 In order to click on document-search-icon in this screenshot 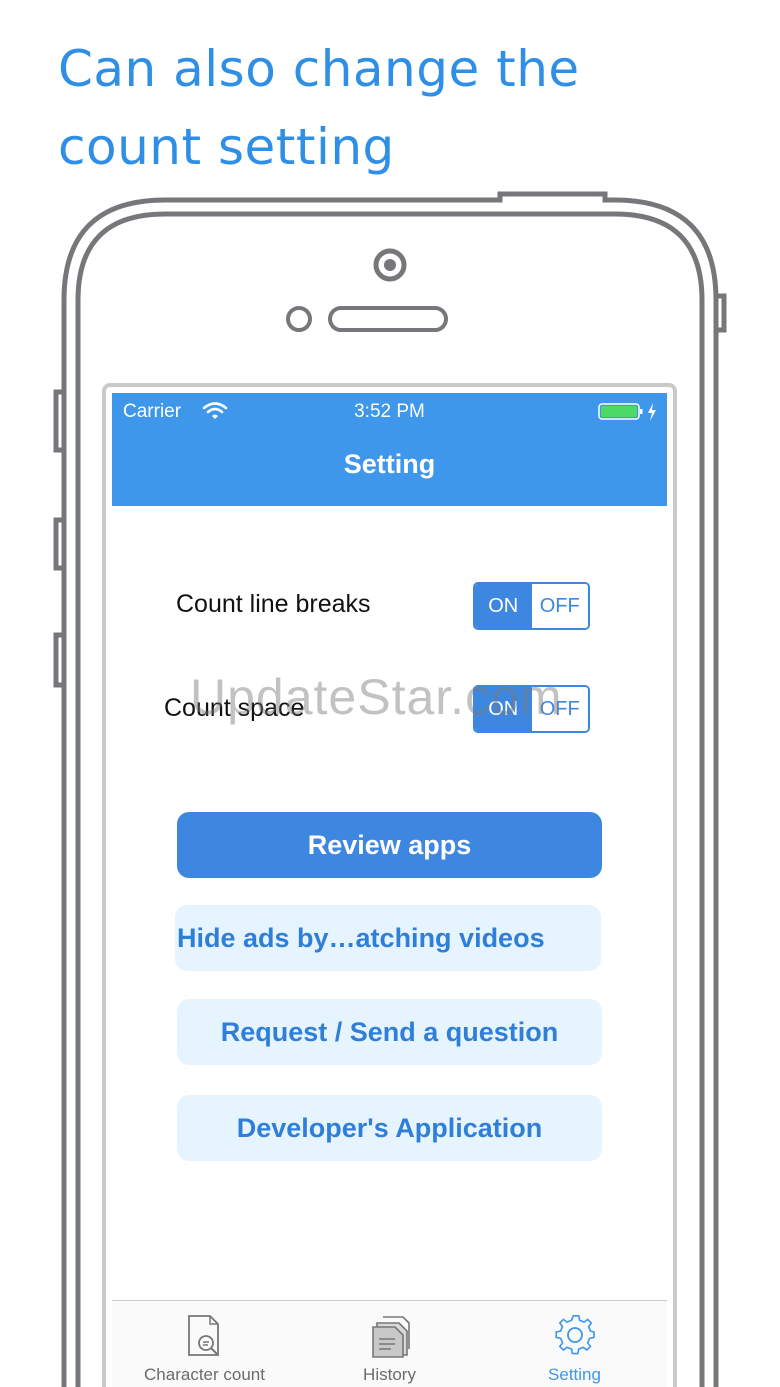, I will do `click(204, 1338)`.